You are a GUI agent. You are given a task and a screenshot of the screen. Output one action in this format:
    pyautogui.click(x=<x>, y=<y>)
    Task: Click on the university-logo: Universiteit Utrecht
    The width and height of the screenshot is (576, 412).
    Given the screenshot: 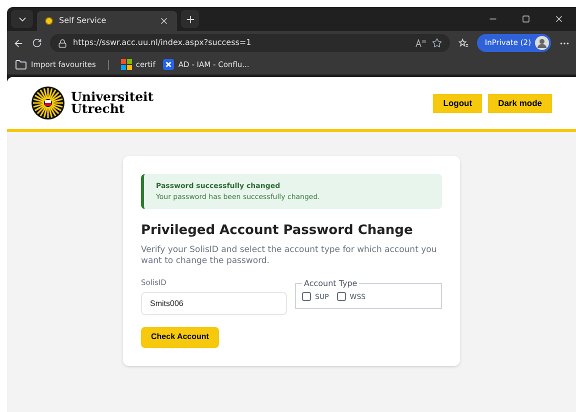 What is the action you would take?
    pyautogui.click(x=92, y=103)
    